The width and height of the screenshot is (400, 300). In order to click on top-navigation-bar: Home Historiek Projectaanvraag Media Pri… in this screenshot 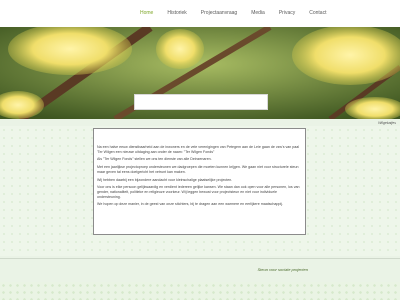, I will do `click(200, 14)`.